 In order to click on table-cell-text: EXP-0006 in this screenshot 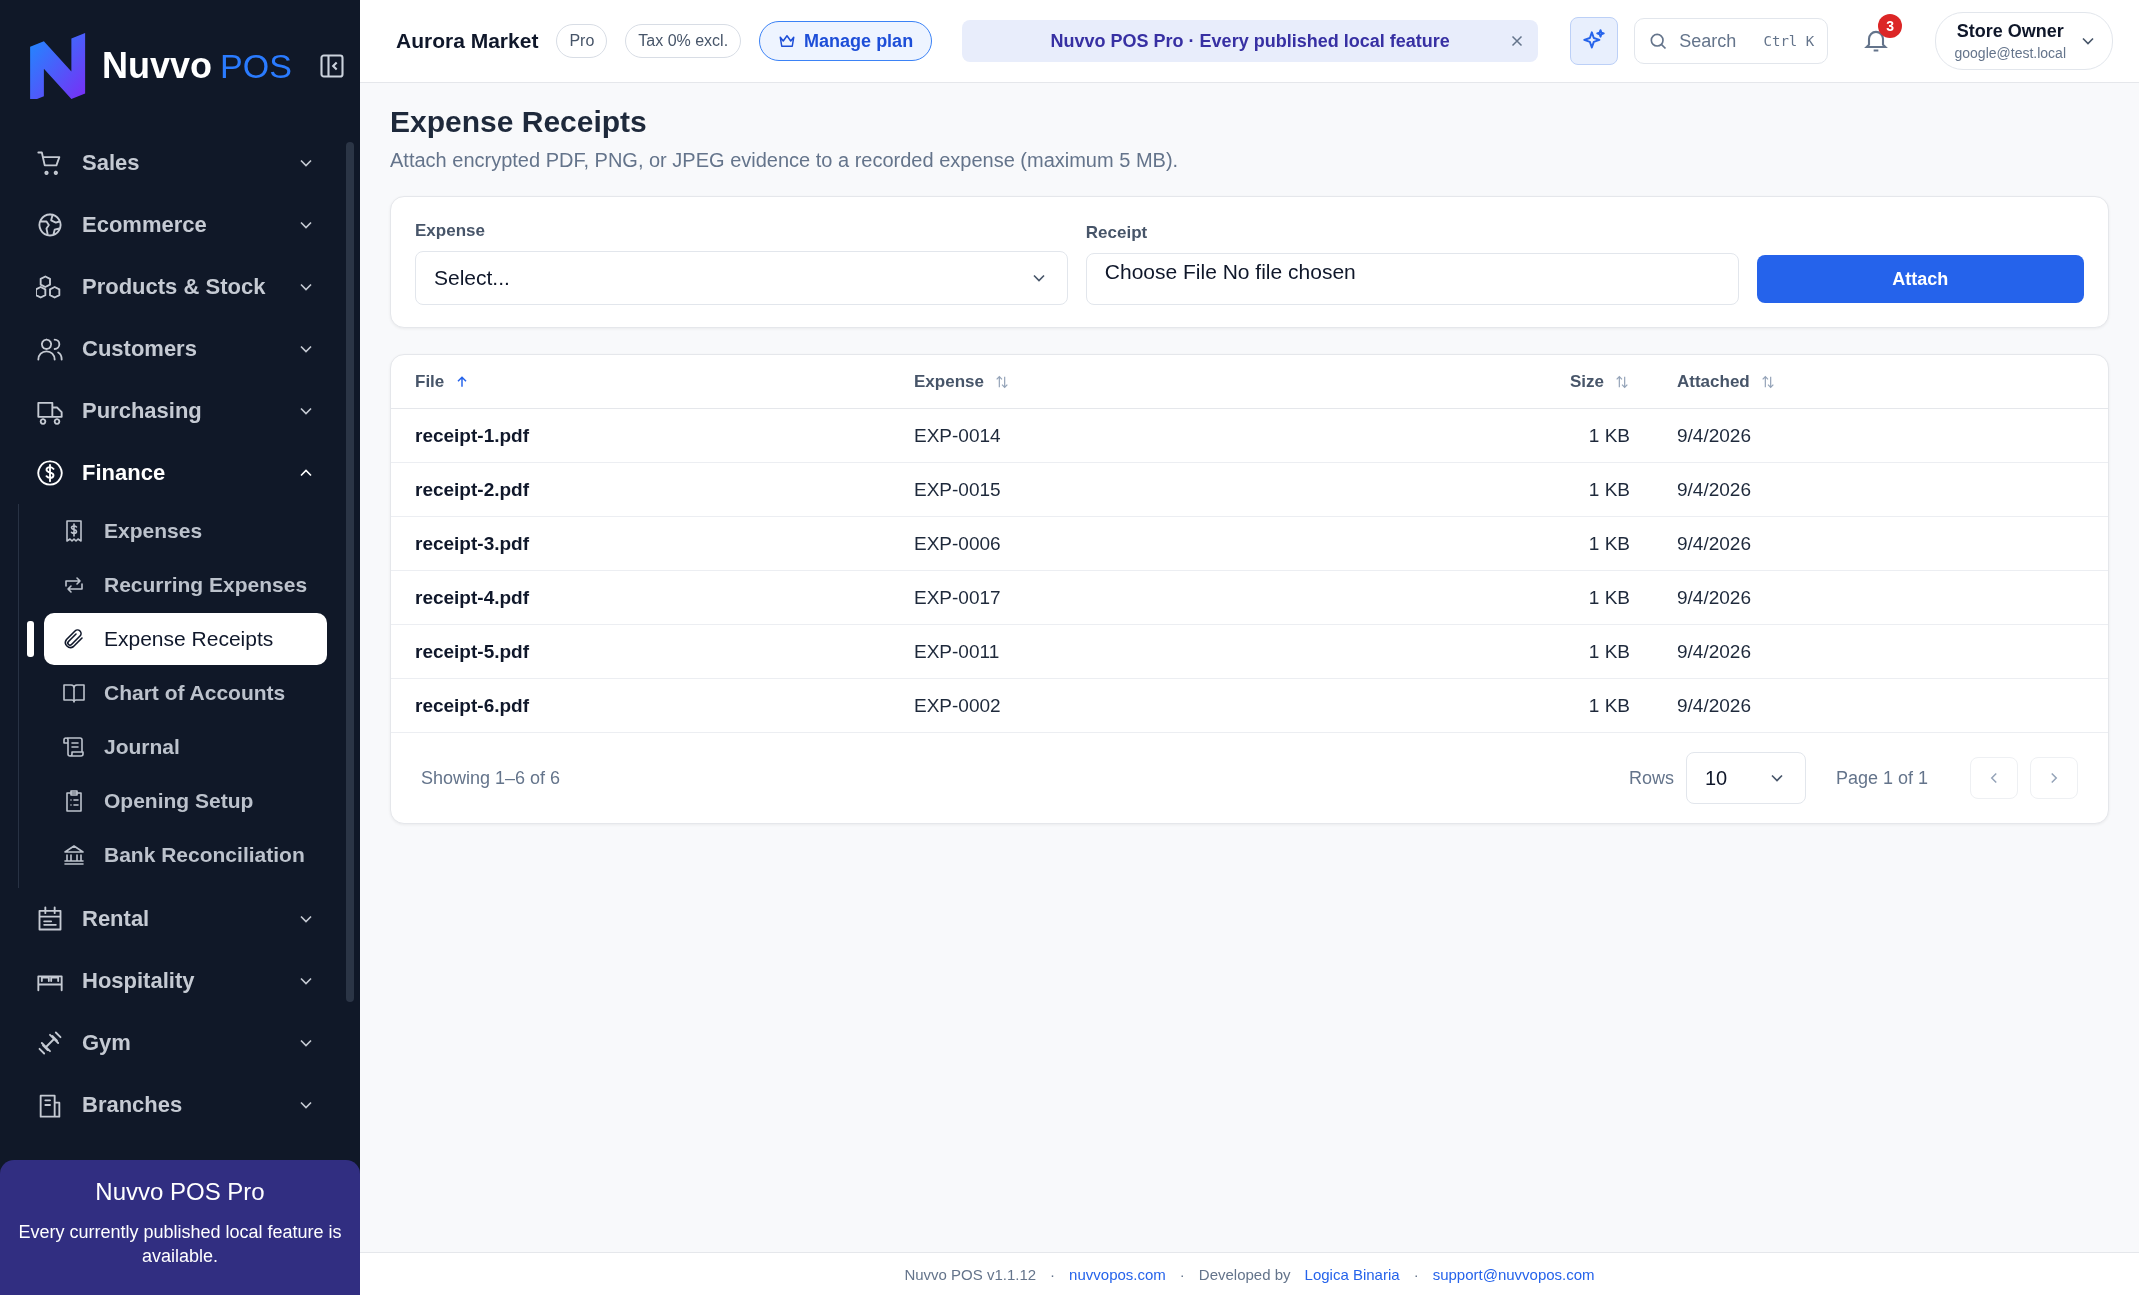, I will do `click(958, 543)`.